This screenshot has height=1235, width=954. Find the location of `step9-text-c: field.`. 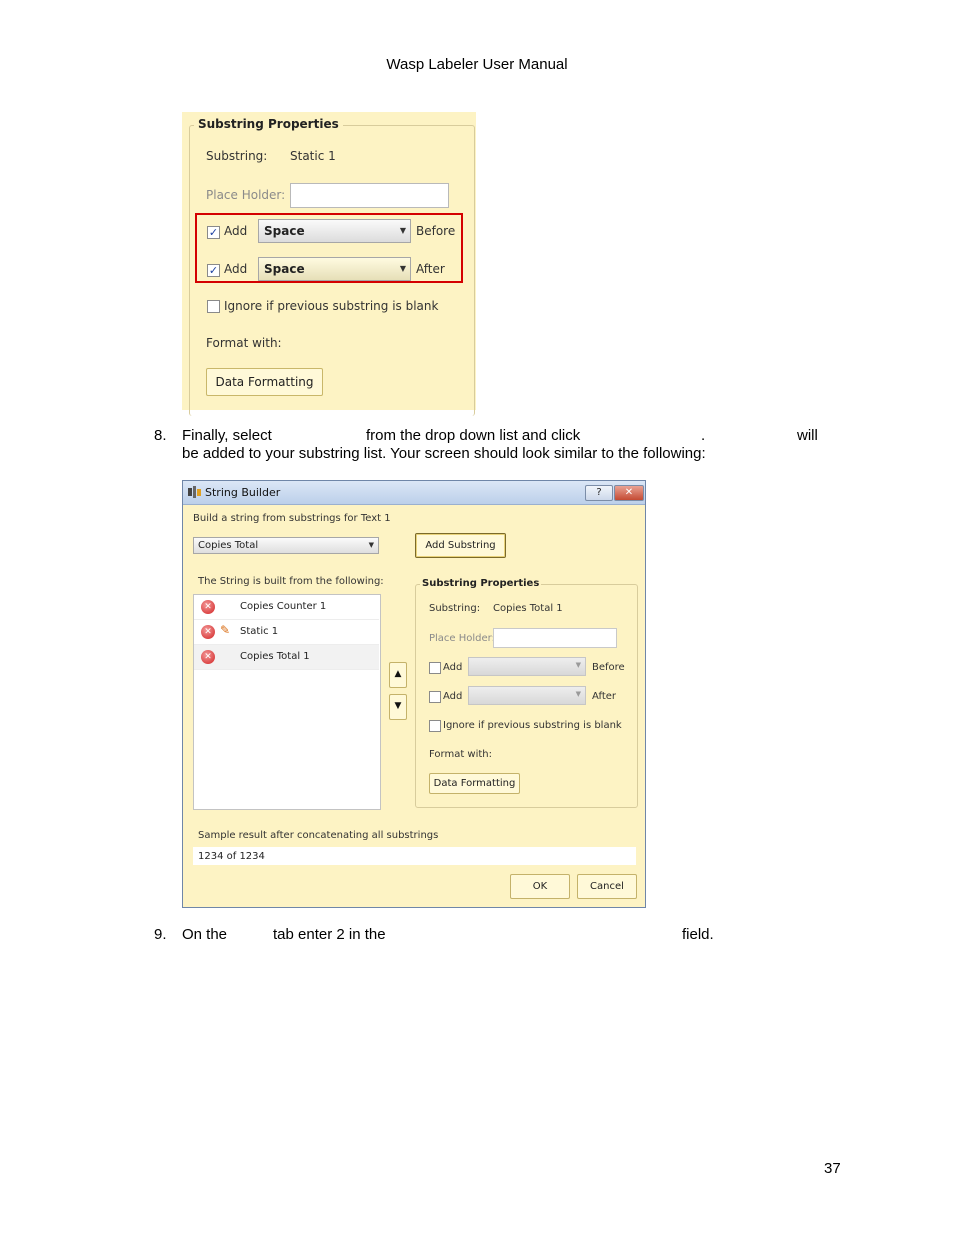

step9-text-c: field. is located at coordinates (698, 934).